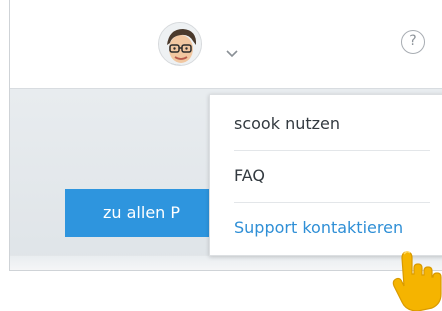  I want to click on user-menu-trigger, so click(180, 44).